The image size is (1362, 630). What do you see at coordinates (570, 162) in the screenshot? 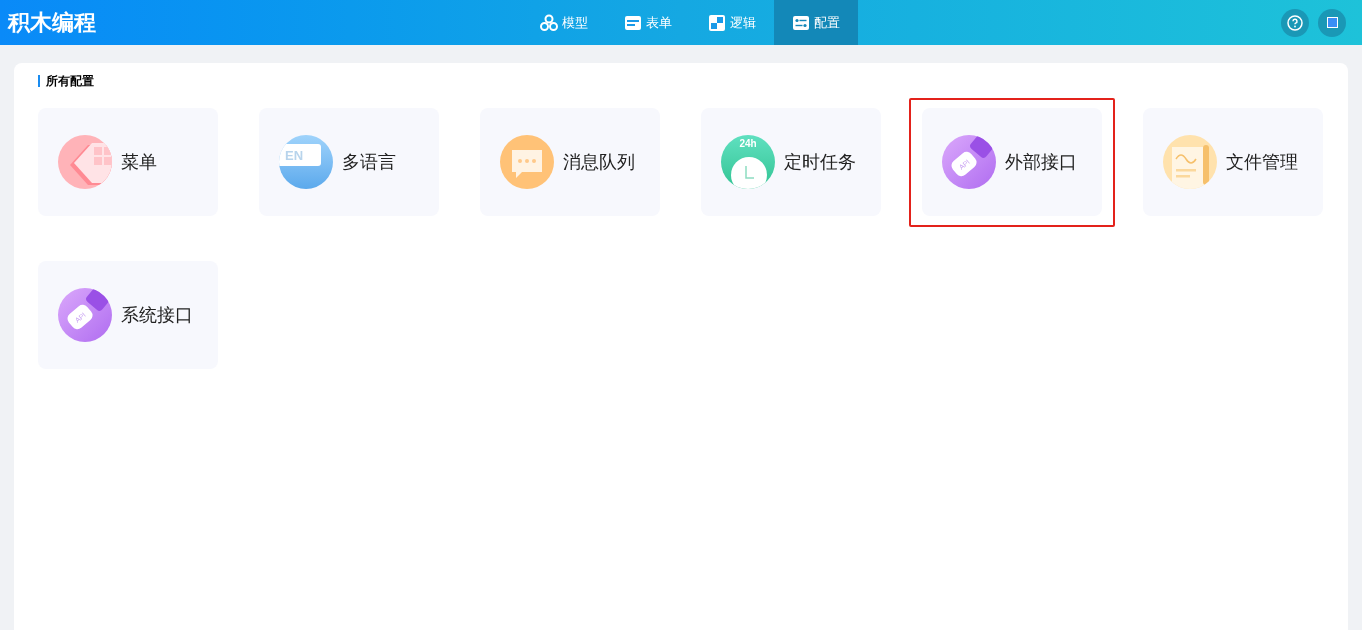
I see `config-card: 消息队列` at bounding box center [570, 162].